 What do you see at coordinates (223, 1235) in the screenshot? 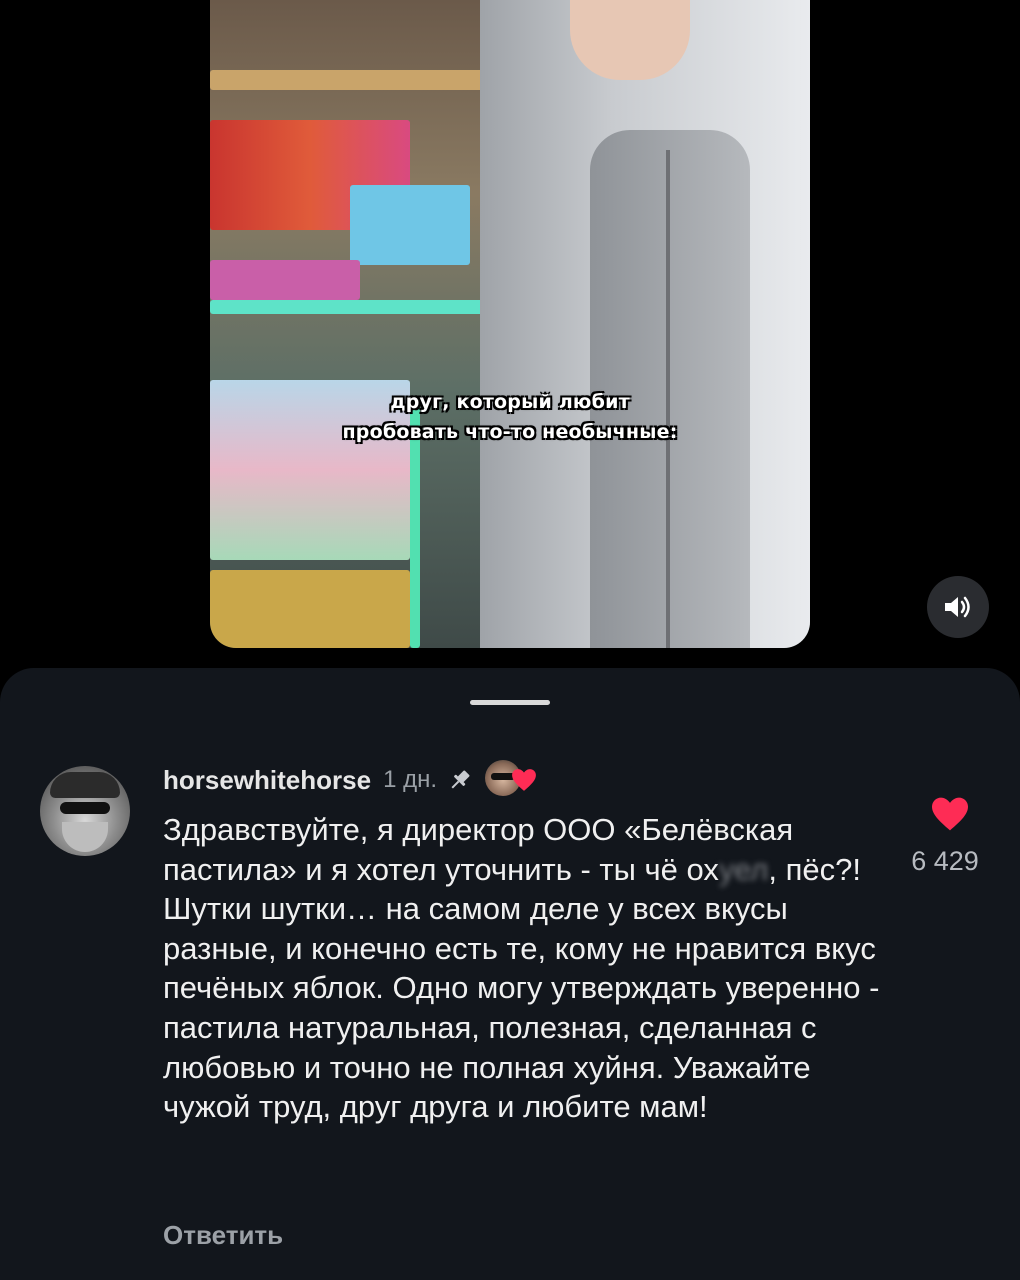
I see `reply-button: Ответить` at bounding box center [223, 1235].